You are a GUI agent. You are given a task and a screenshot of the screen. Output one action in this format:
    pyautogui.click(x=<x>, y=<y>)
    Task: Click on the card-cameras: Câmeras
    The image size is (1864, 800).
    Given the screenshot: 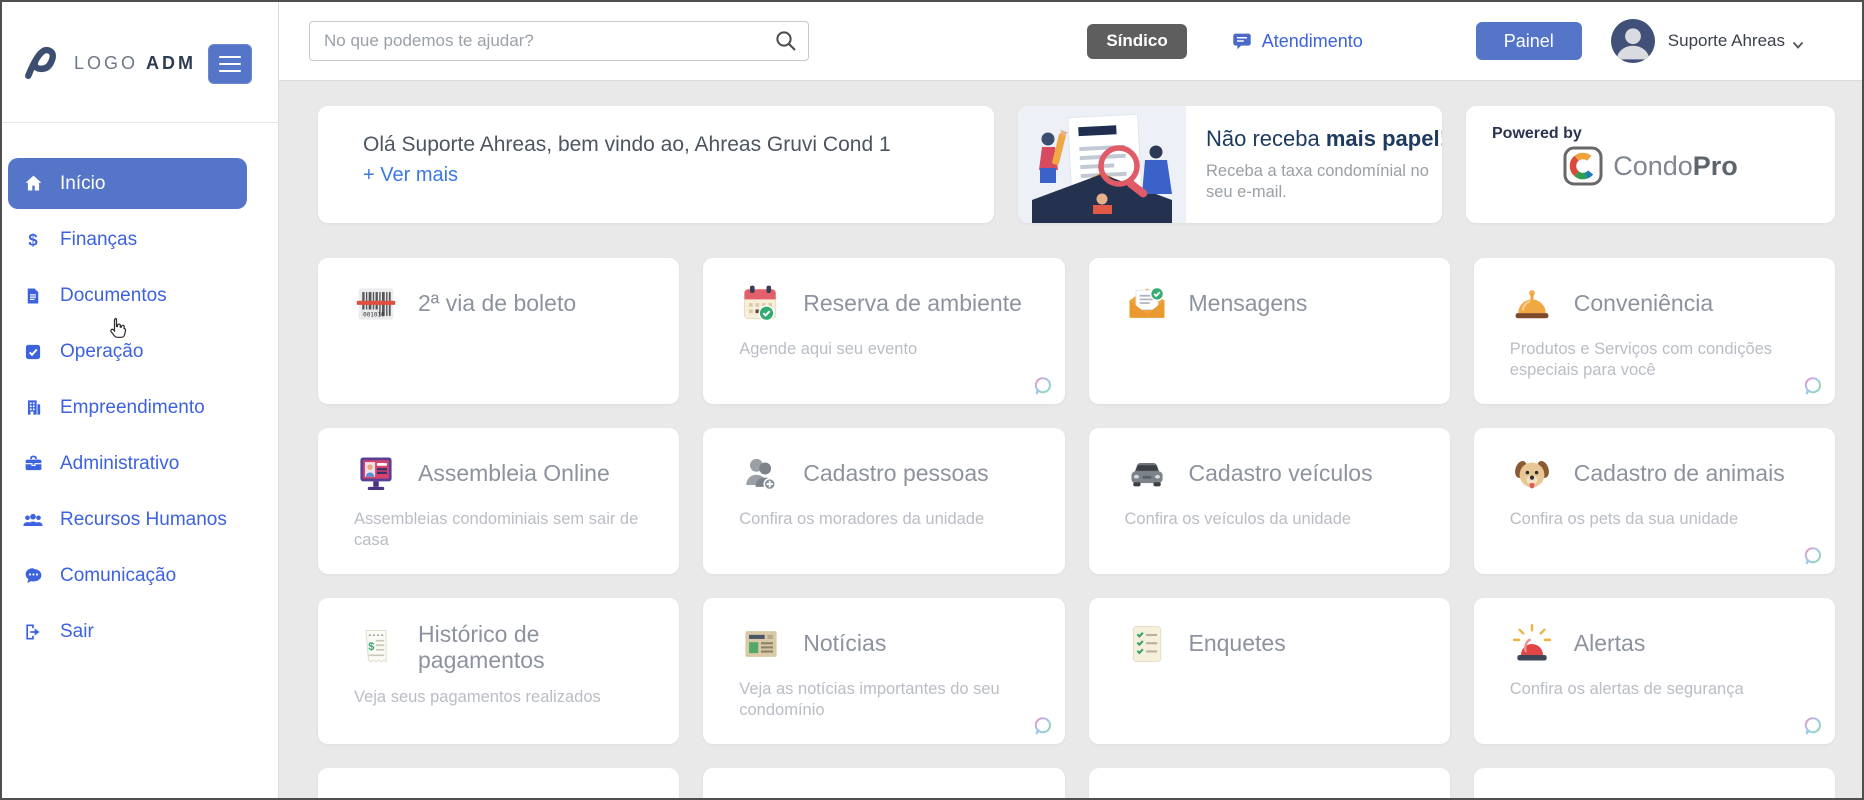 What is the action you would take?
    pyautogui.click(x=1654, y=783)
    